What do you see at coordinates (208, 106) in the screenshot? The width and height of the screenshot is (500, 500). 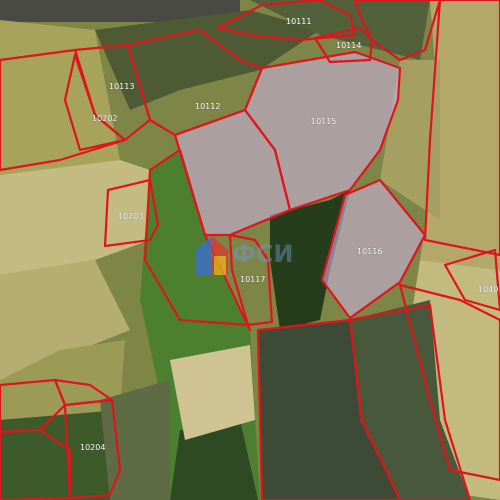 I see `parcel-label-10112: 10112` at bounding box center [208, 106].